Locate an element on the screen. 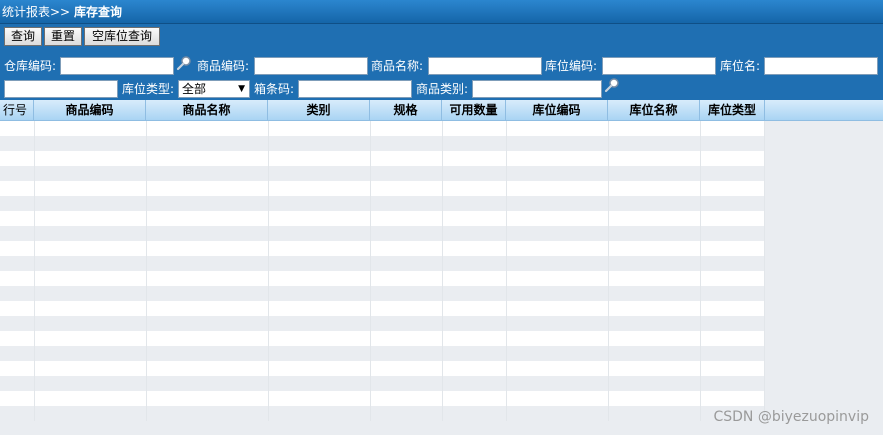 The image size is (883, 435). reset-button: 重置 is located at coordinates (63, 36).